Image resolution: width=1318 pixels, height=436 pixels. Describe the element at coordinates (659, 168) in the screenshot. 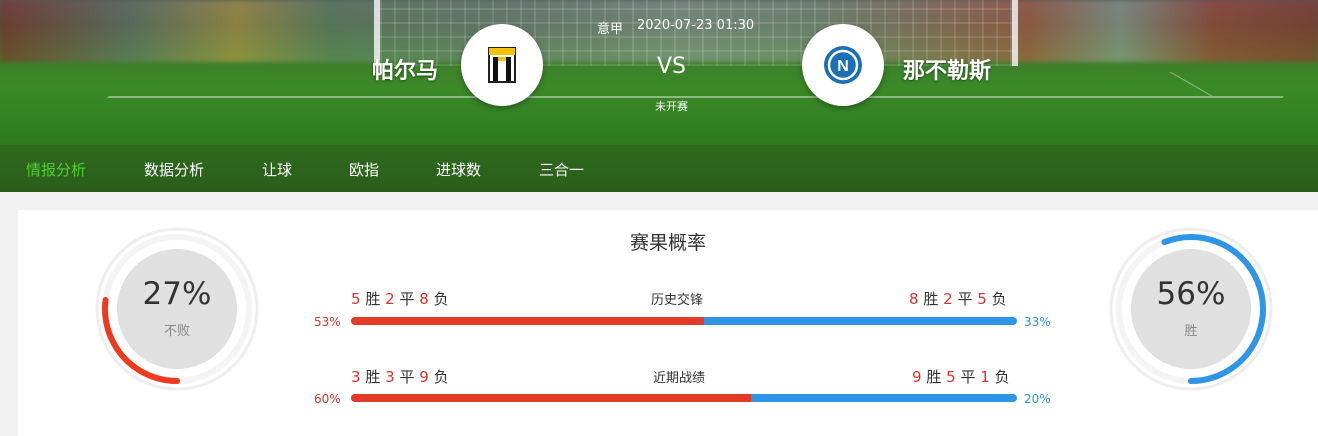

I see `analysis-tabs: 情报分析 数据分析 让球 欧指 进球数 三合一` at that location.